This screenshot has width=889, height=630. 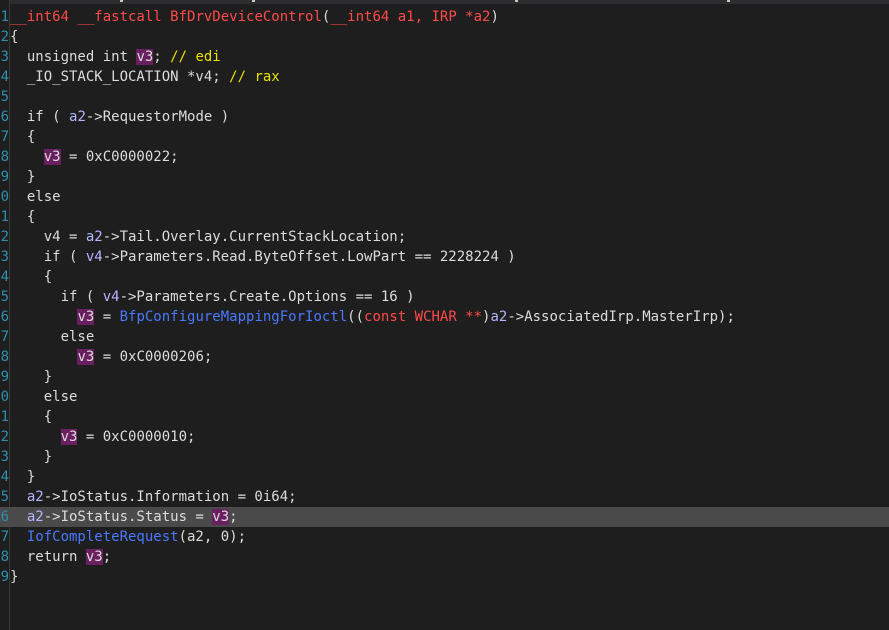 What do you see at coordinates (4, 357) in the screenshot?
I see `line-number: 18` at bounding box center [4, 357].